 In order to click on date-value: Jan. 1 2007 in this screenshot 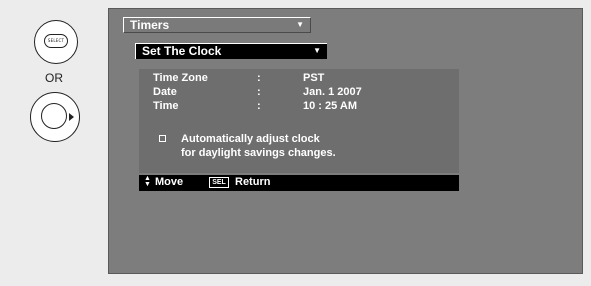, I will do `click(332, 92)`.